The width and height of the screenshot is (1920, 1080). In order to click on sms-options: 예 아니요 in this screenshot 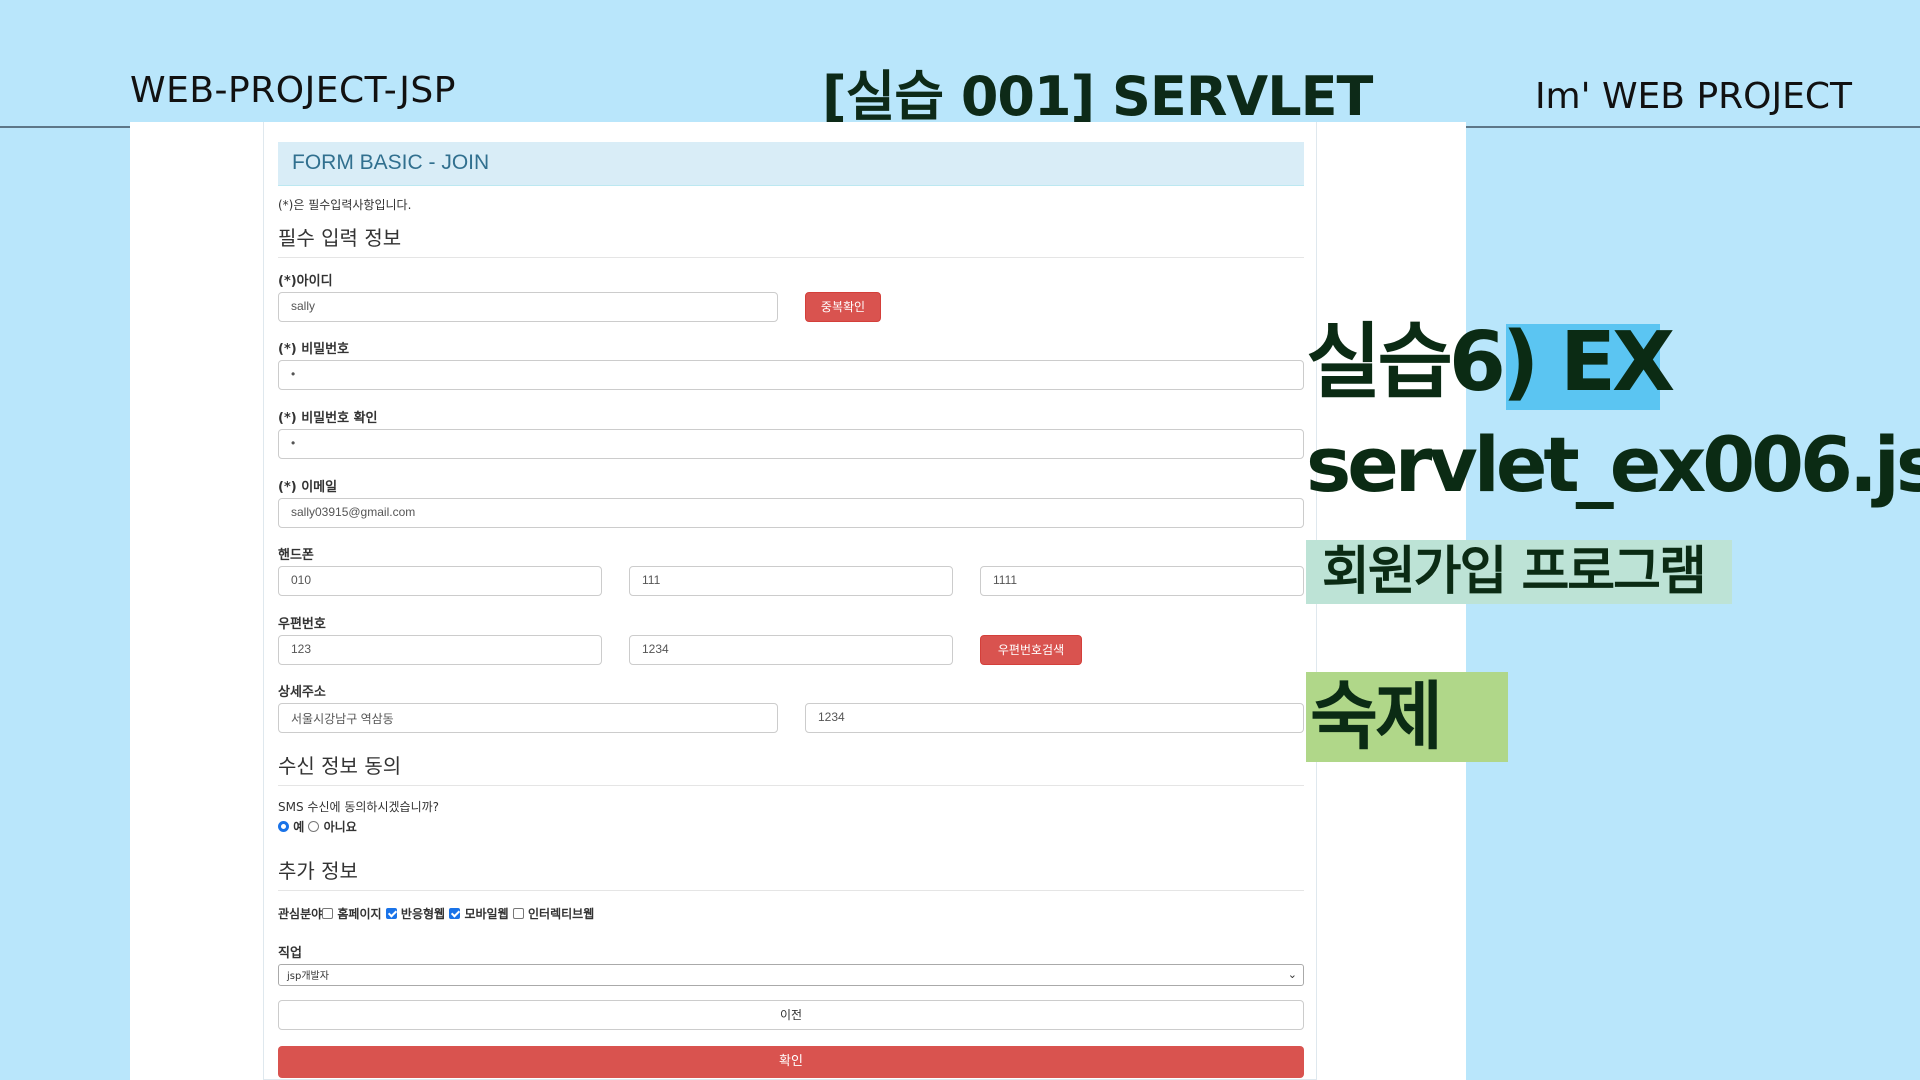, I will do `click(317, 826)`.